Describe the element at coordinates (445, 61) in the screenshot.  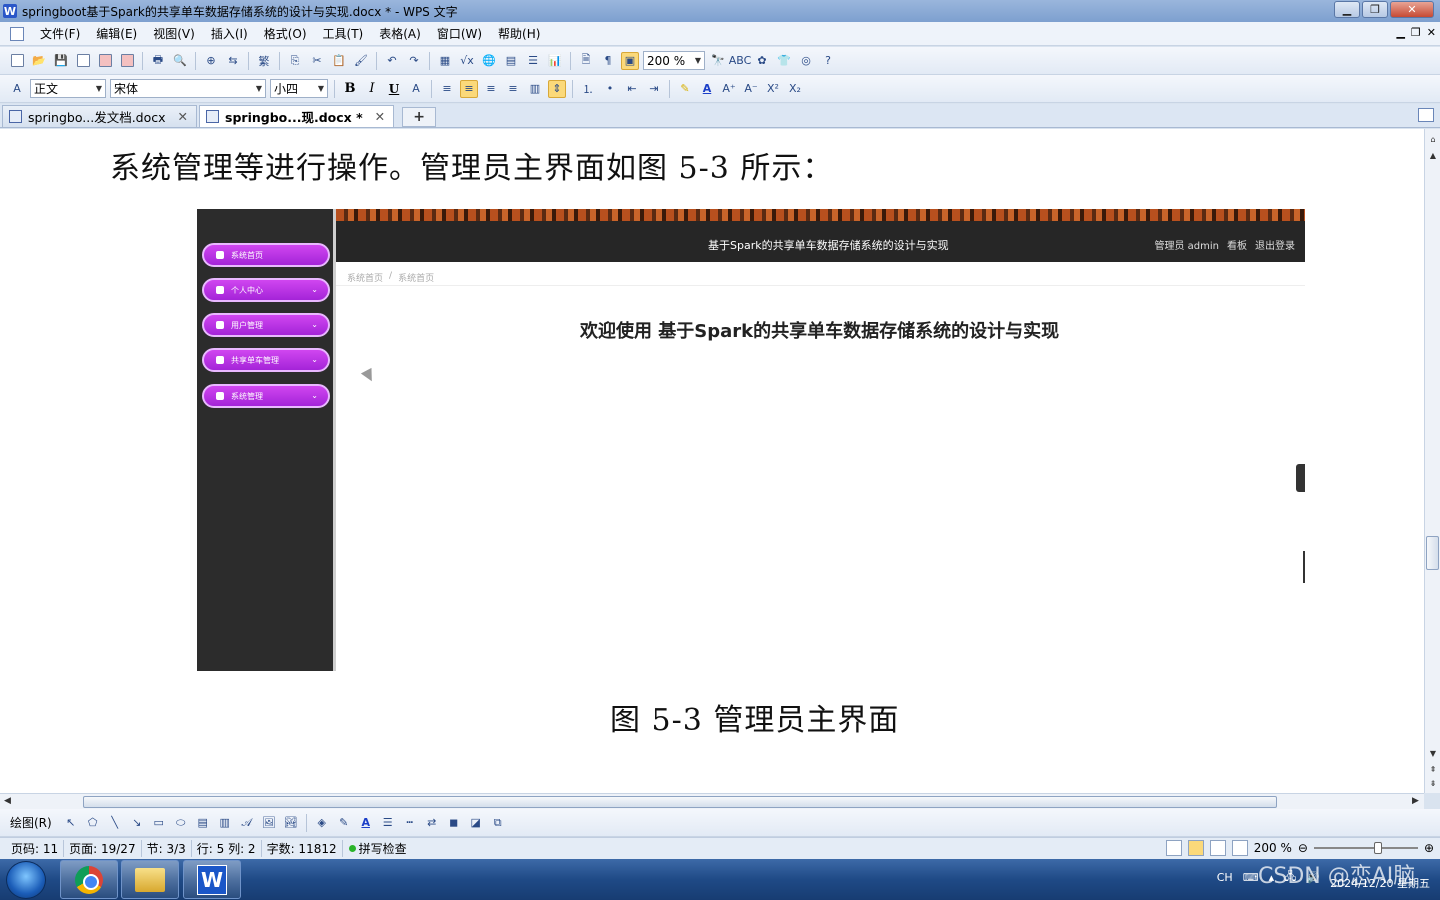
I see `insert-table-icon: ▦` at that location.